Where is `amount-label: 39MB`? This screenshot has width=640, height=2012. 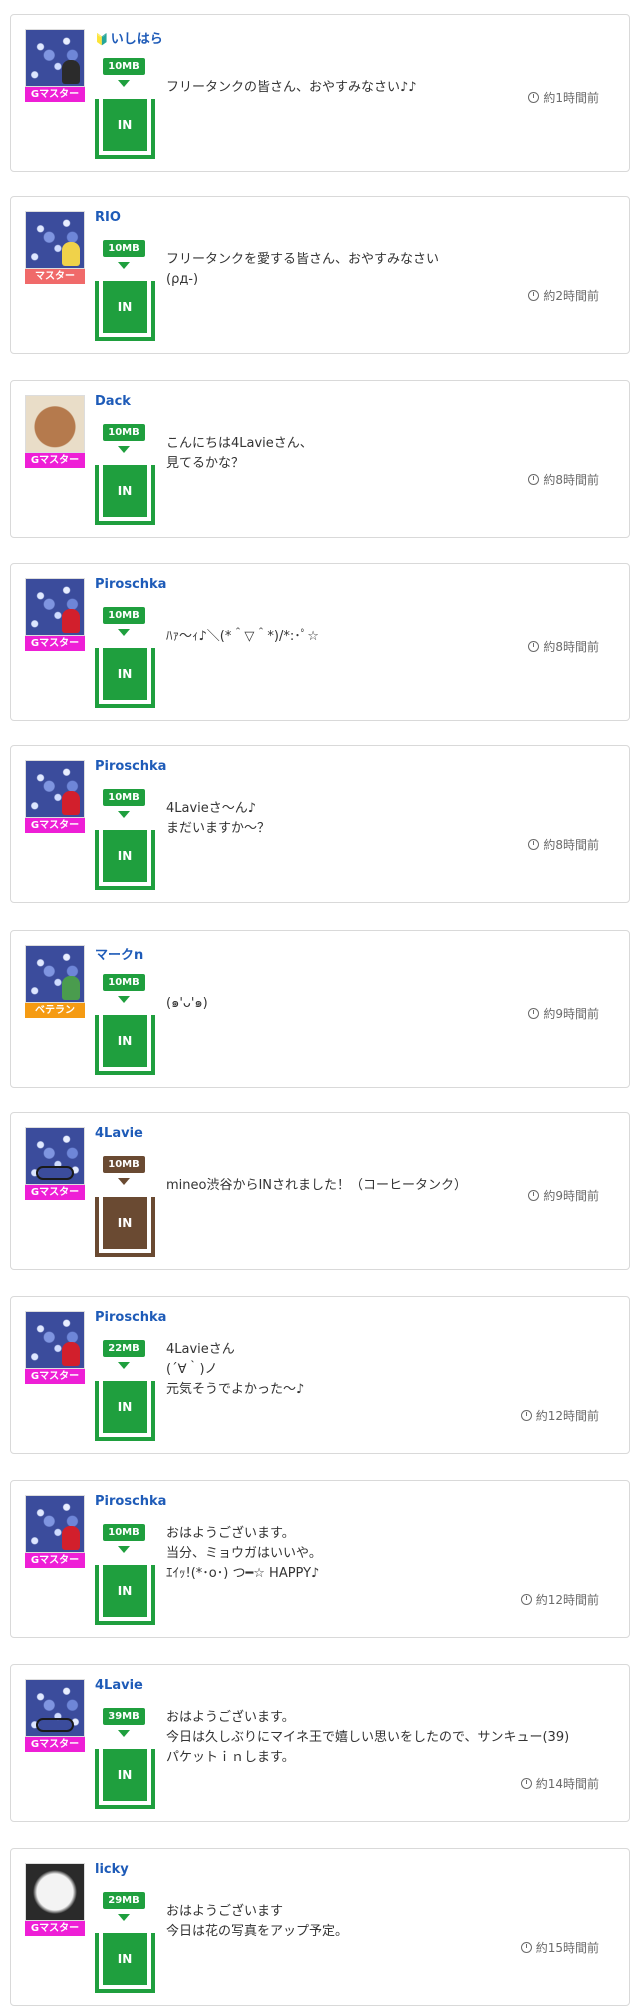 amount-label: 39MB is located at coordinates (124, 1716).